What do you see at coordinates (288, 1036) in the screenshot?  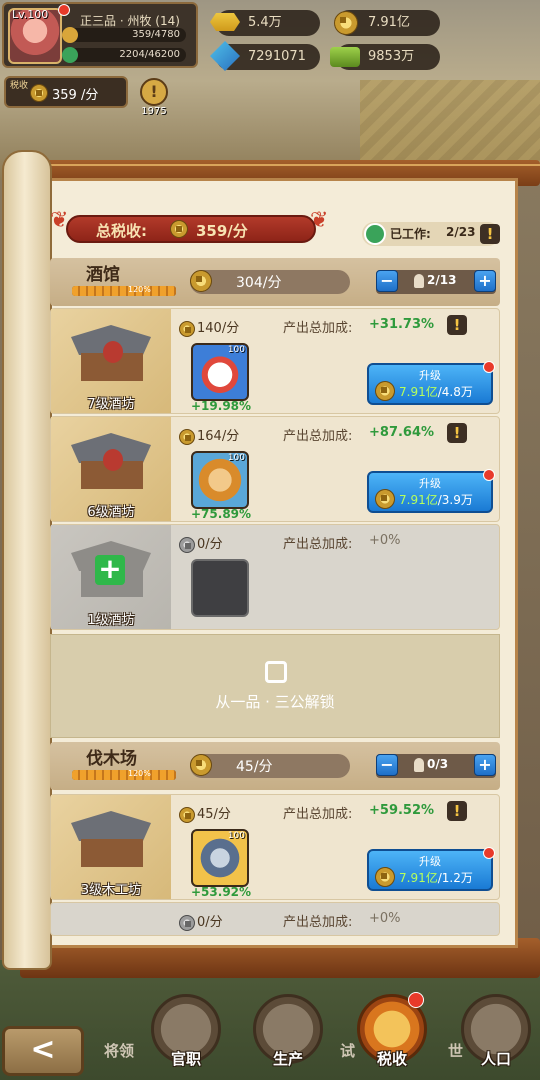 I see `nav-production: 生产` at bounding box center [288, 1036].